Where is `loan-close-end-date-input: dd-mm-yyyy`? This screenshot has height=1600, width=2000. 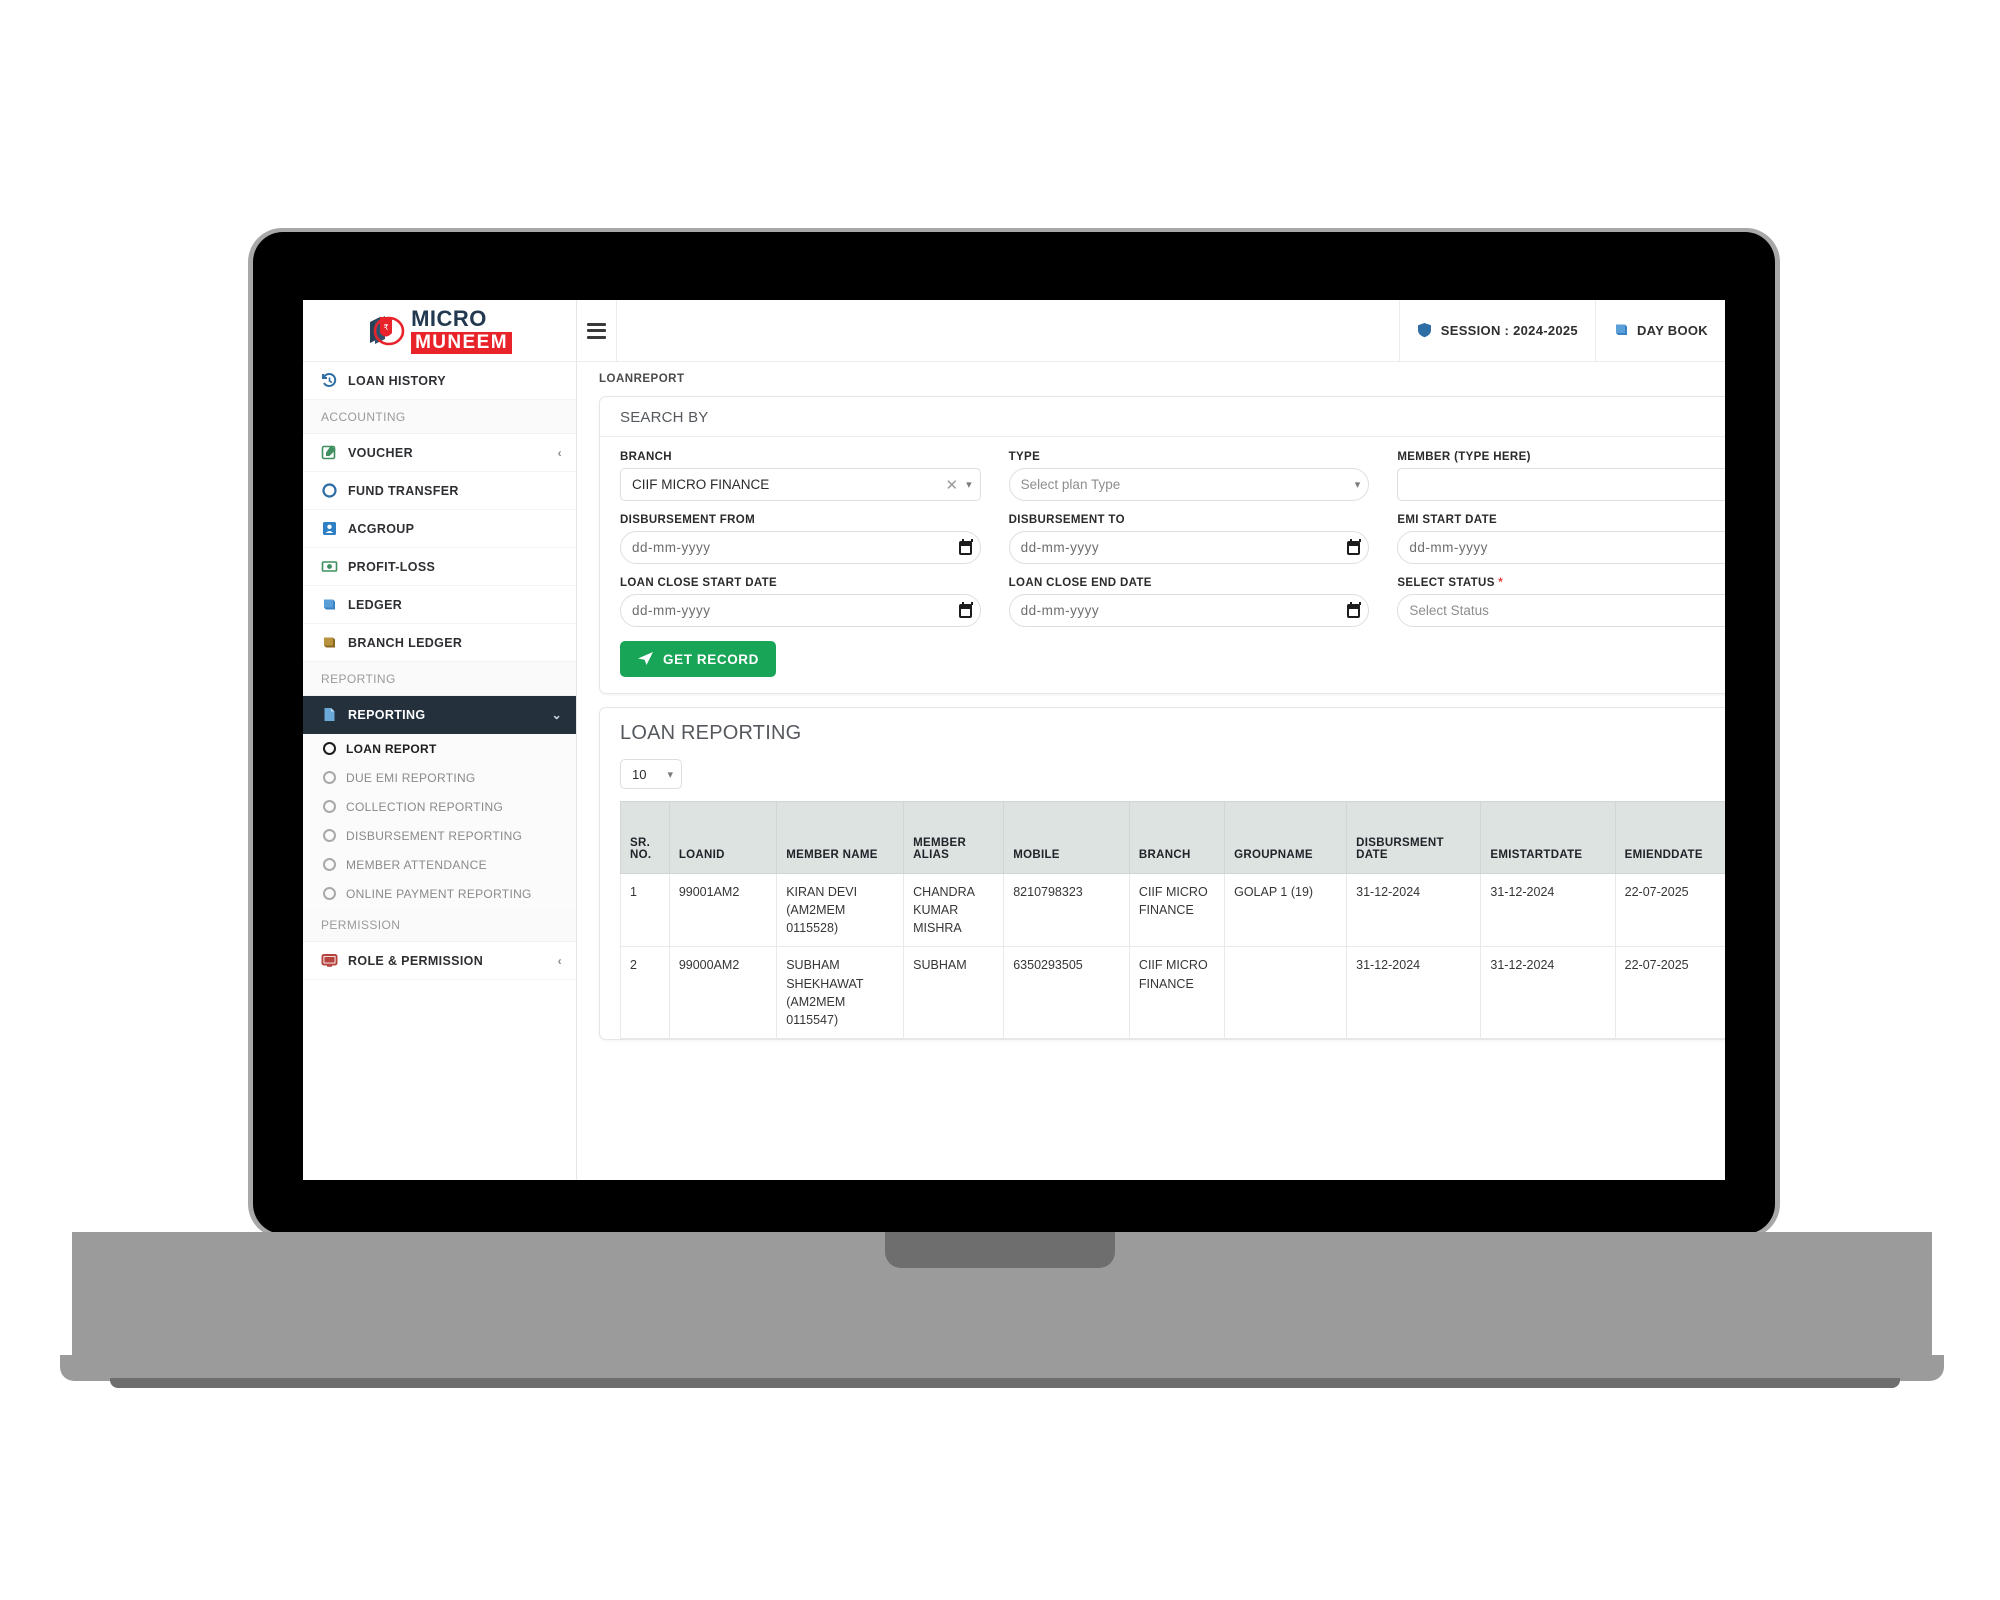
loan-close-end-date-input: dd-mm-yyyy is located at coordinates (1189, 610).